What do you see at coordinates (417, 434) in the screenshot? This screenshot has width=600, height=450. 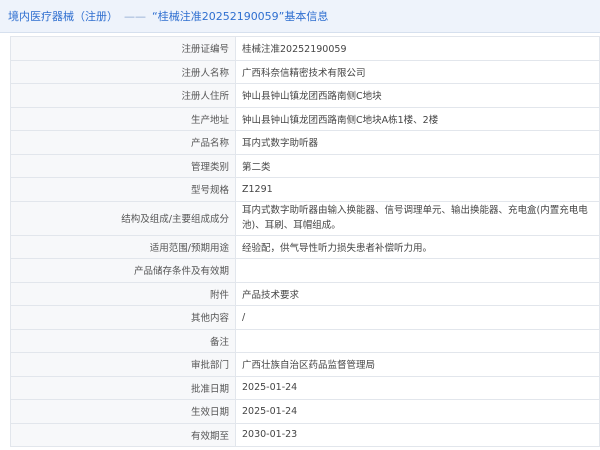 I see `row-value: 2030-01-23` at bounding box center [417, 434].